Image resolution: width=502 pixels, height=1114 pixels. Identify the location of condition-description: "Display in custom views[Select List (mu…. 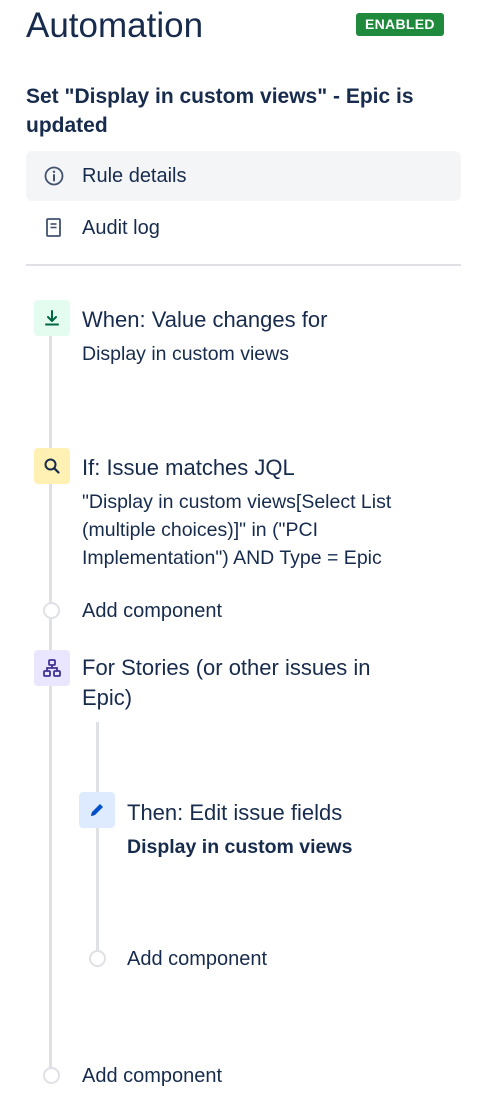
(237, 530).